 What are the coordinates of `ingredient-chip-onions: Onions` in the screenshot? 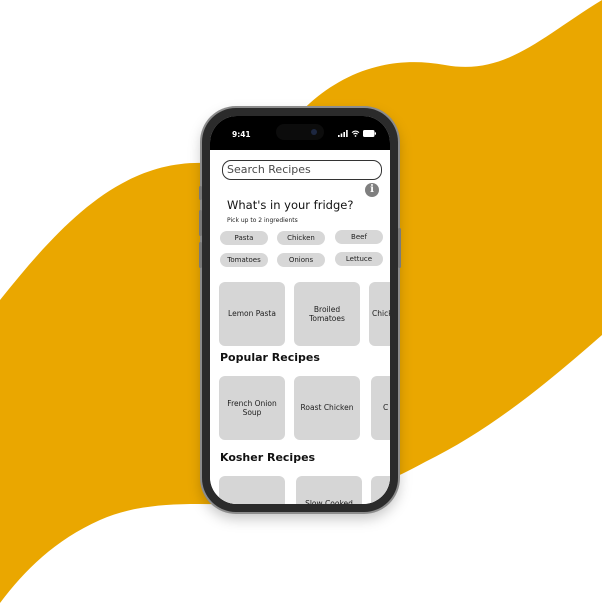 It's located at (301, 260).